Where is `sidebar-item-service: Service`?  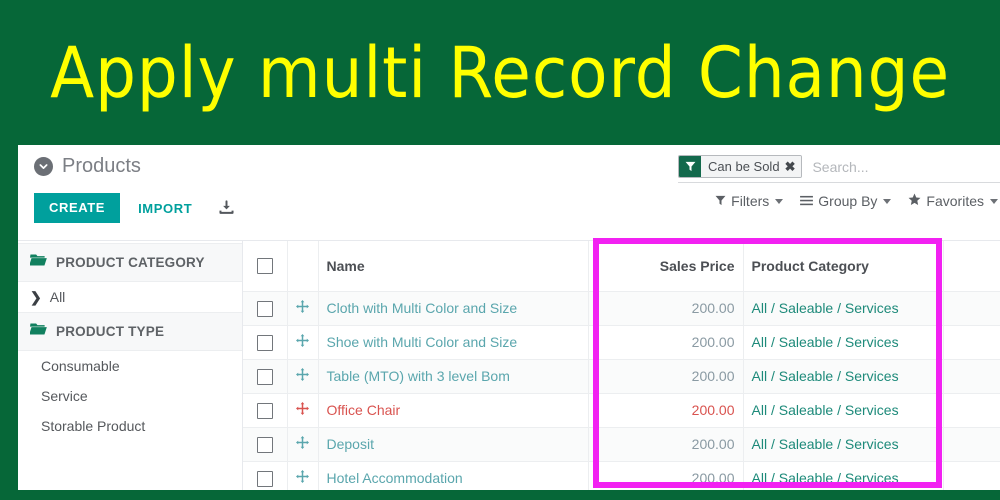 sidebar-item-service: Service is located at coordinates (130, 396).